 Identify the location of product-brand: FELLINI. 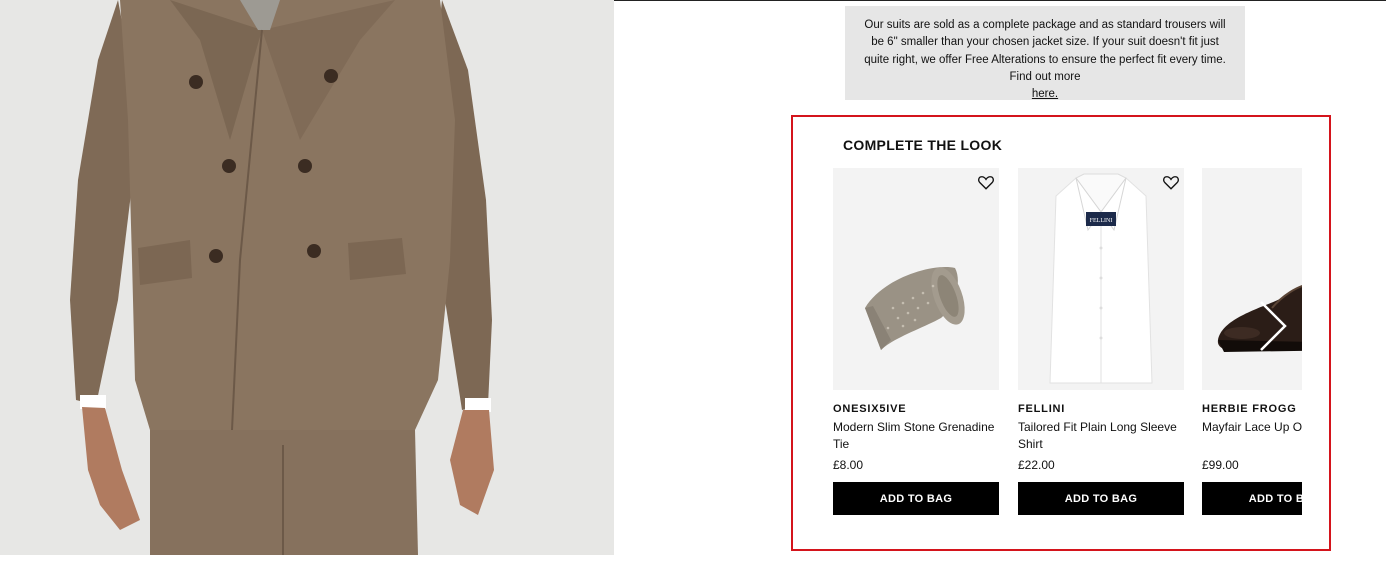
(1042, 409).